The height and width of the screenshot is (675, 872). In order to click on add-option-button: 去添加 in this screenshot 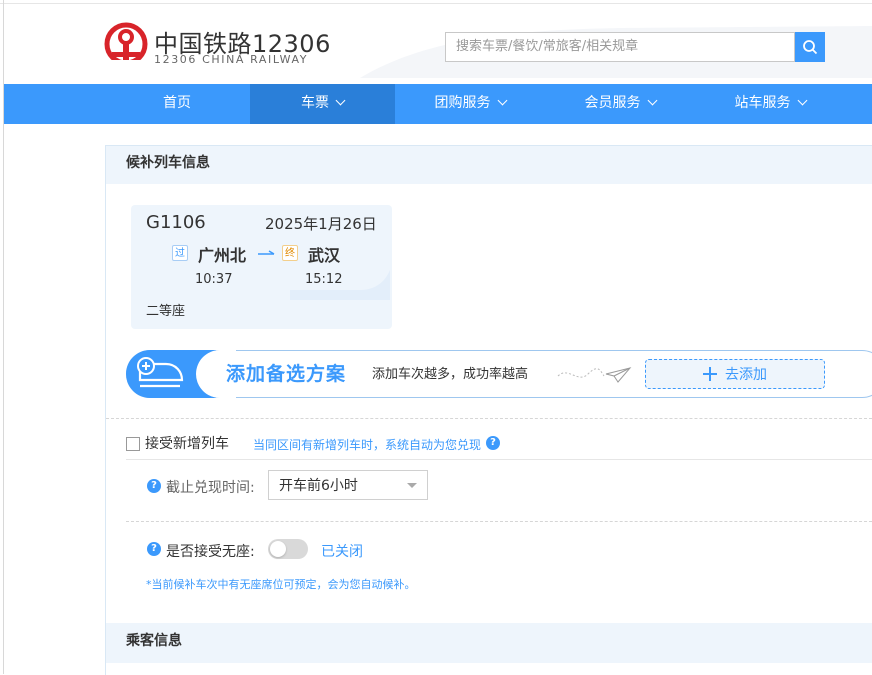, I will do `click(735, 374)`.